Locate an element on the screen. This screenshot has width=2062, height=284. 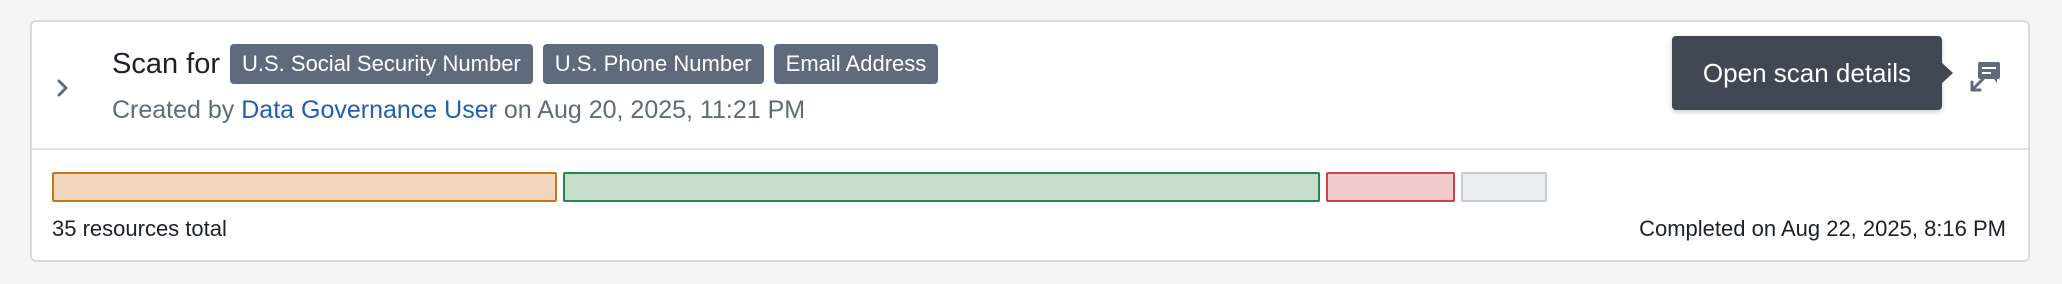
tag-ssn: U.S. Social Security Number is located at coordinates (381, 64).